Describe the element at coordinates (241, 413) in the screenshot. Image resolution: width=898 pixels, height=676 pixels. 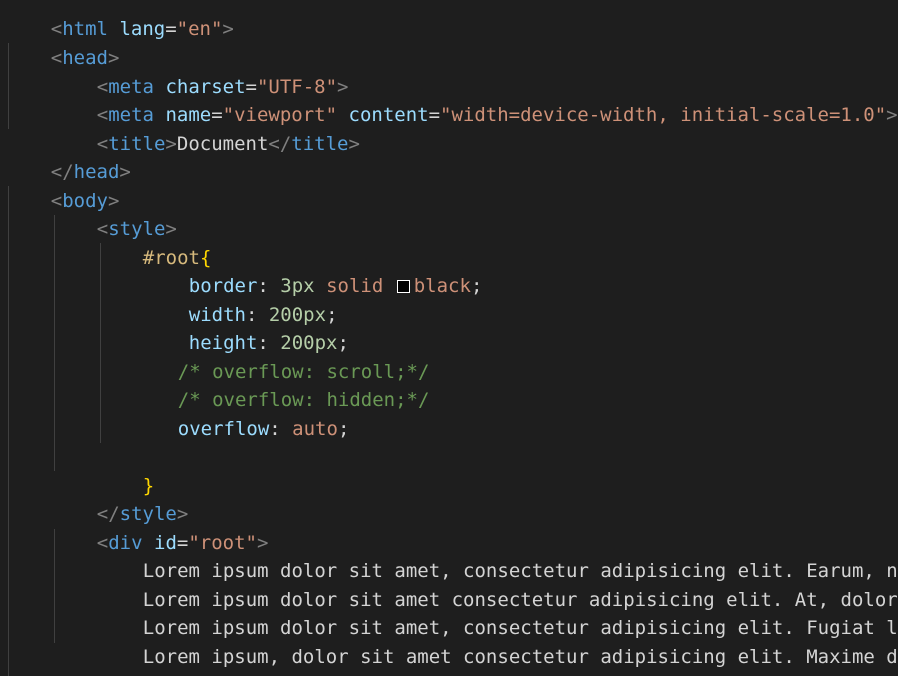
I see `code-line: overflow: auto;` at that location.